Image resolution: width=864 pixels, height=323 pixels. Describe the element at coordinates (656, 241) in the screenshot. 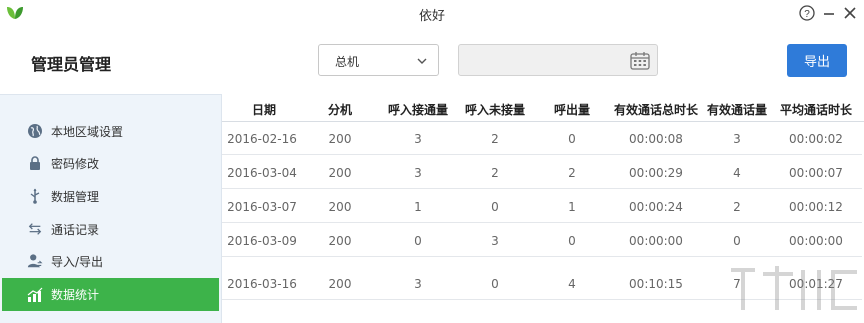

I see `cell-total-duration: 00:00:00` at that location.